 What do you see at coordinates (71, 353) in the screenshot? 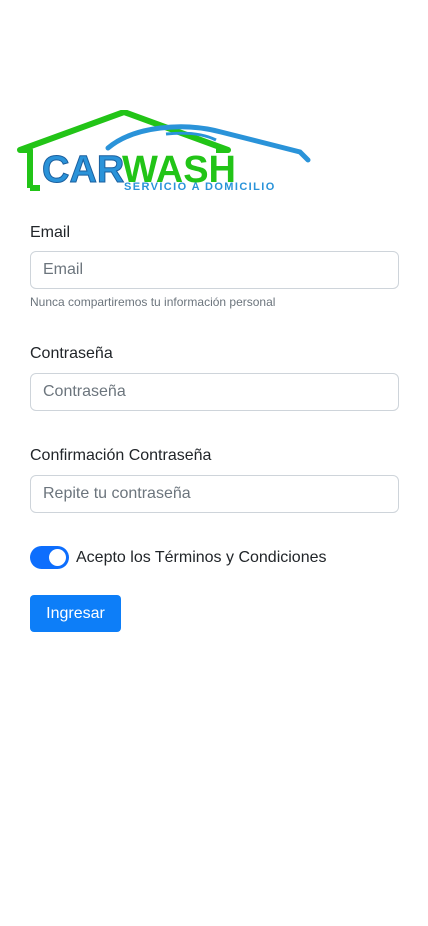
I see `password-label: Contraseña` at bounding box center [71, 353].